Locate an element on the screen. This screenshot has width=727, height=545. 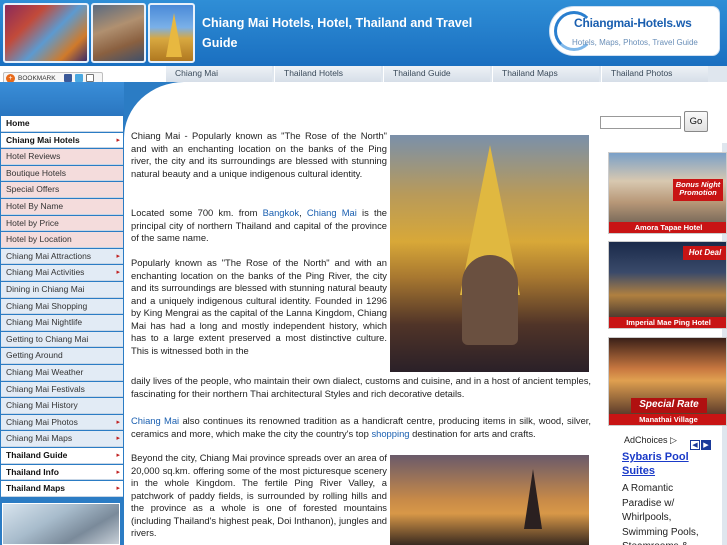
chevron-right-icon: ▶ is located at coordinates (706, 445).